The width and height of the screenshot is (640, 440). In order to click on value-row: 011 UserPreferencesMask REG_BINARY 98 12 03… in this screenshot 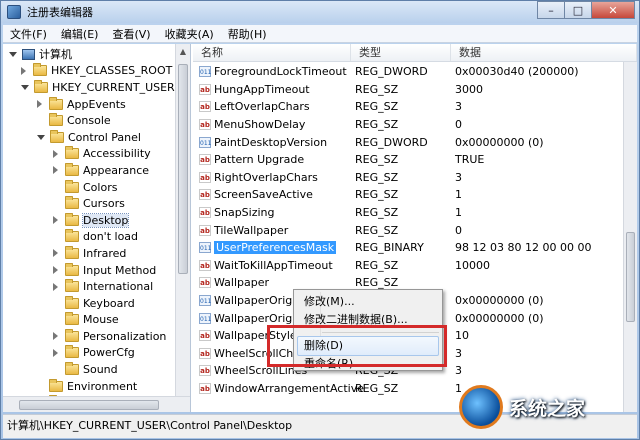, I will do `click(408, 248)`.